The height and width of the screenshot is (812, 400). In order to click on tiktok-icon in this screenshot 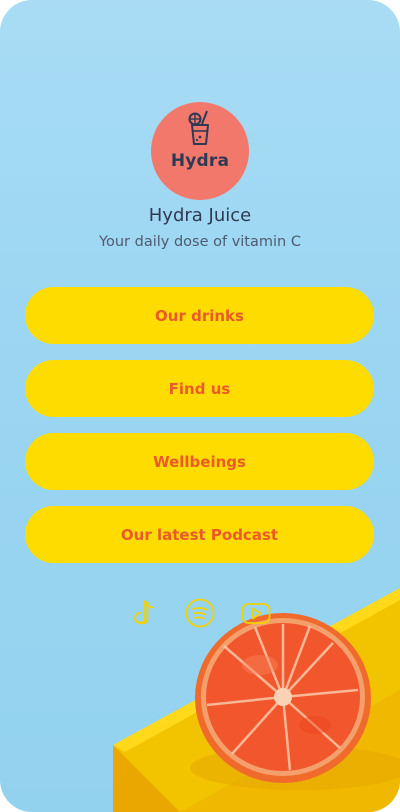, I will do `click(144, 613)`.